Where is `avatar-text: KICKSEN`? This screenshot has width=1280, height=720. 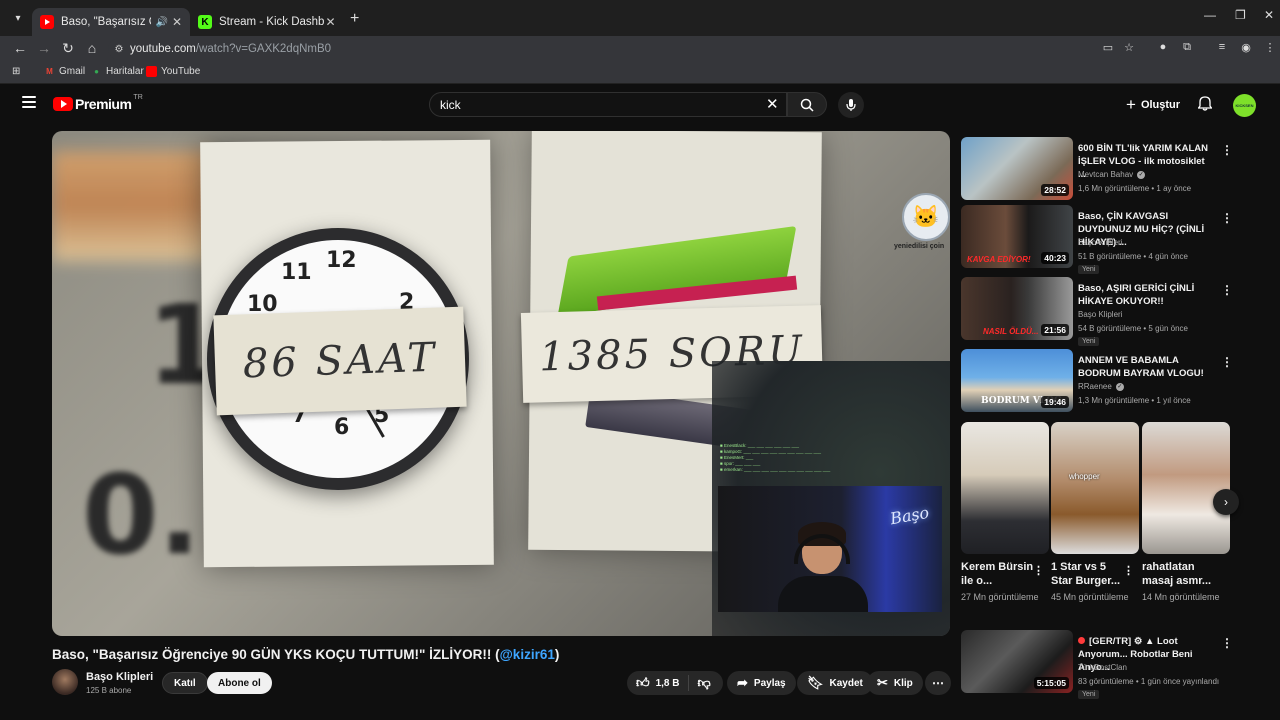
avatar-text: KICKSEN is located at coordinates (1244, 105).